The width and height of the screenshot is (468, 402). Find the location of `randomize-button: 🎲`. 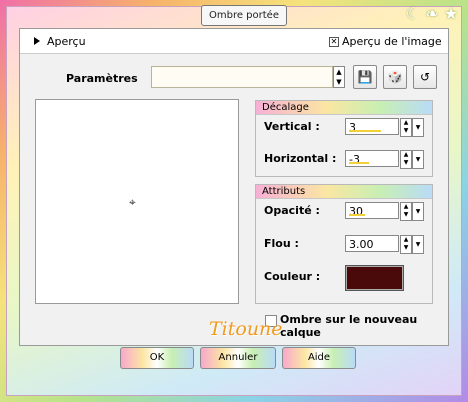

randomize-button: 🎲 is located at coordinates (395, 77).